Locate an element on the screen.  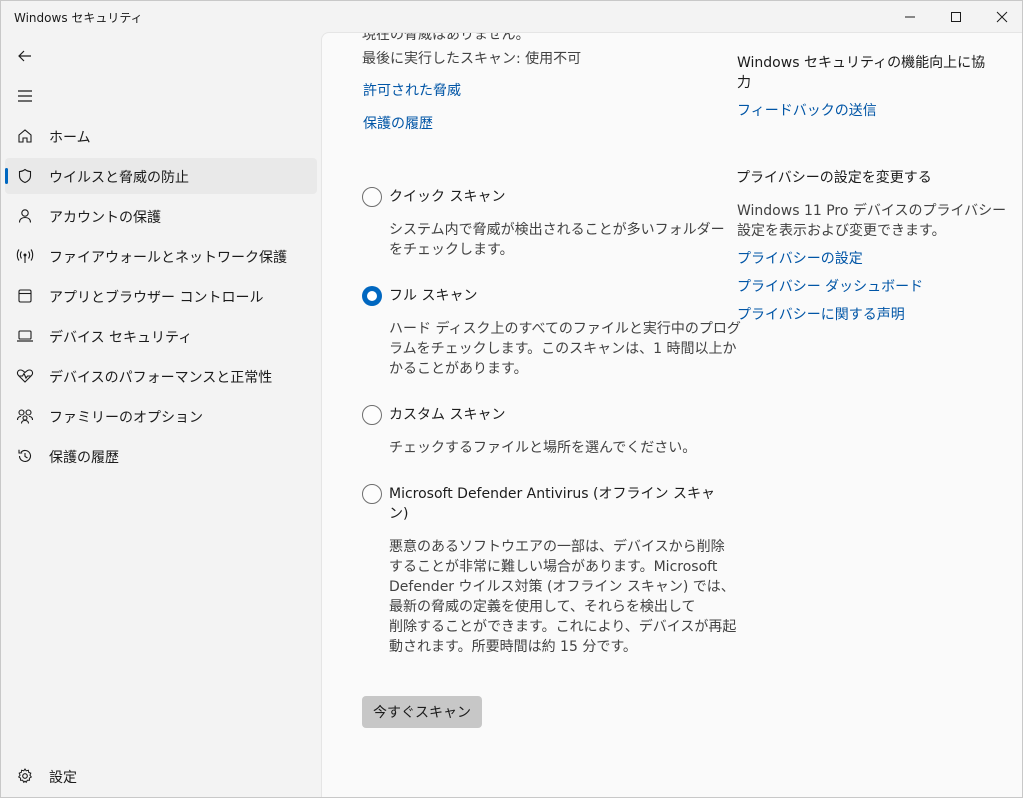
sidebar-item-label: デバイス セキュリティ is located at coordinates (121, 338).